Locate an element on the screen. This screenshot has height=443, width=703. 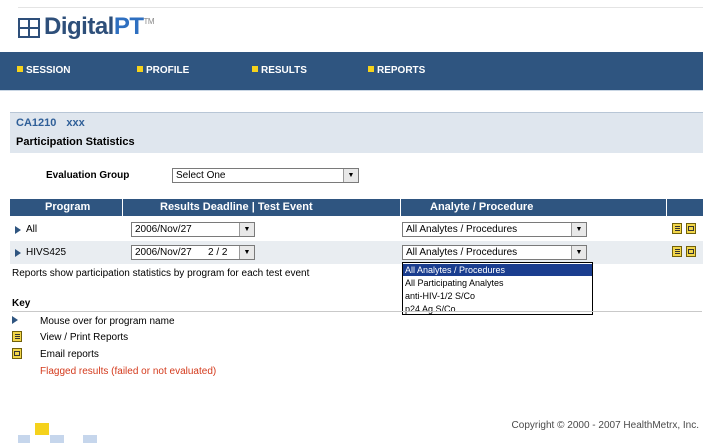
deadline-select: 2006/Nov/27 2 / 2 ▼ is located at coordinates (193, 252).